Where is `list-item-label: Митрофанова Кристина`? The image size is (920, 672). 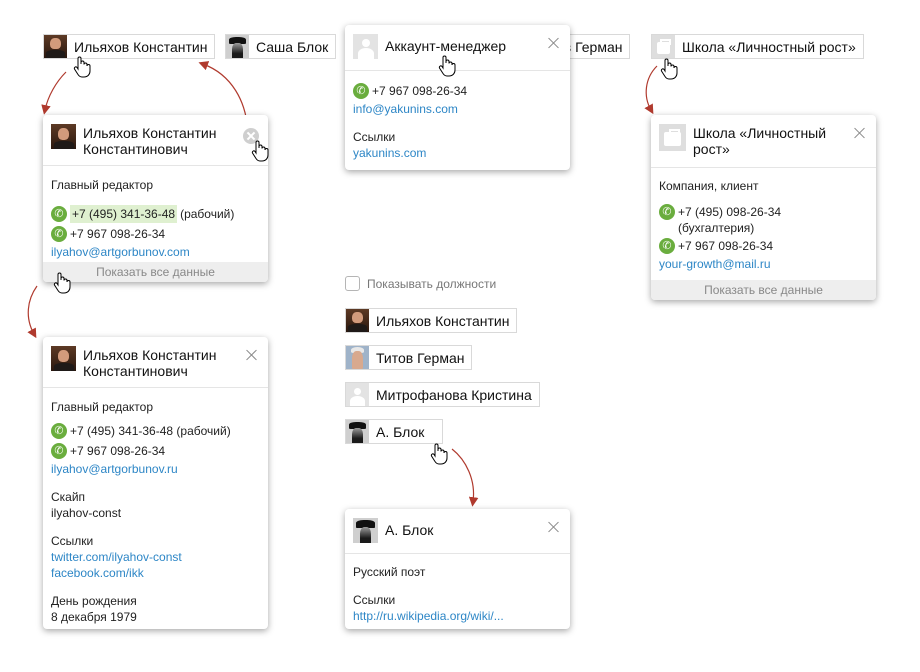
list-item-label: Митрофанова Кристина is located at coordinates (454, 394).